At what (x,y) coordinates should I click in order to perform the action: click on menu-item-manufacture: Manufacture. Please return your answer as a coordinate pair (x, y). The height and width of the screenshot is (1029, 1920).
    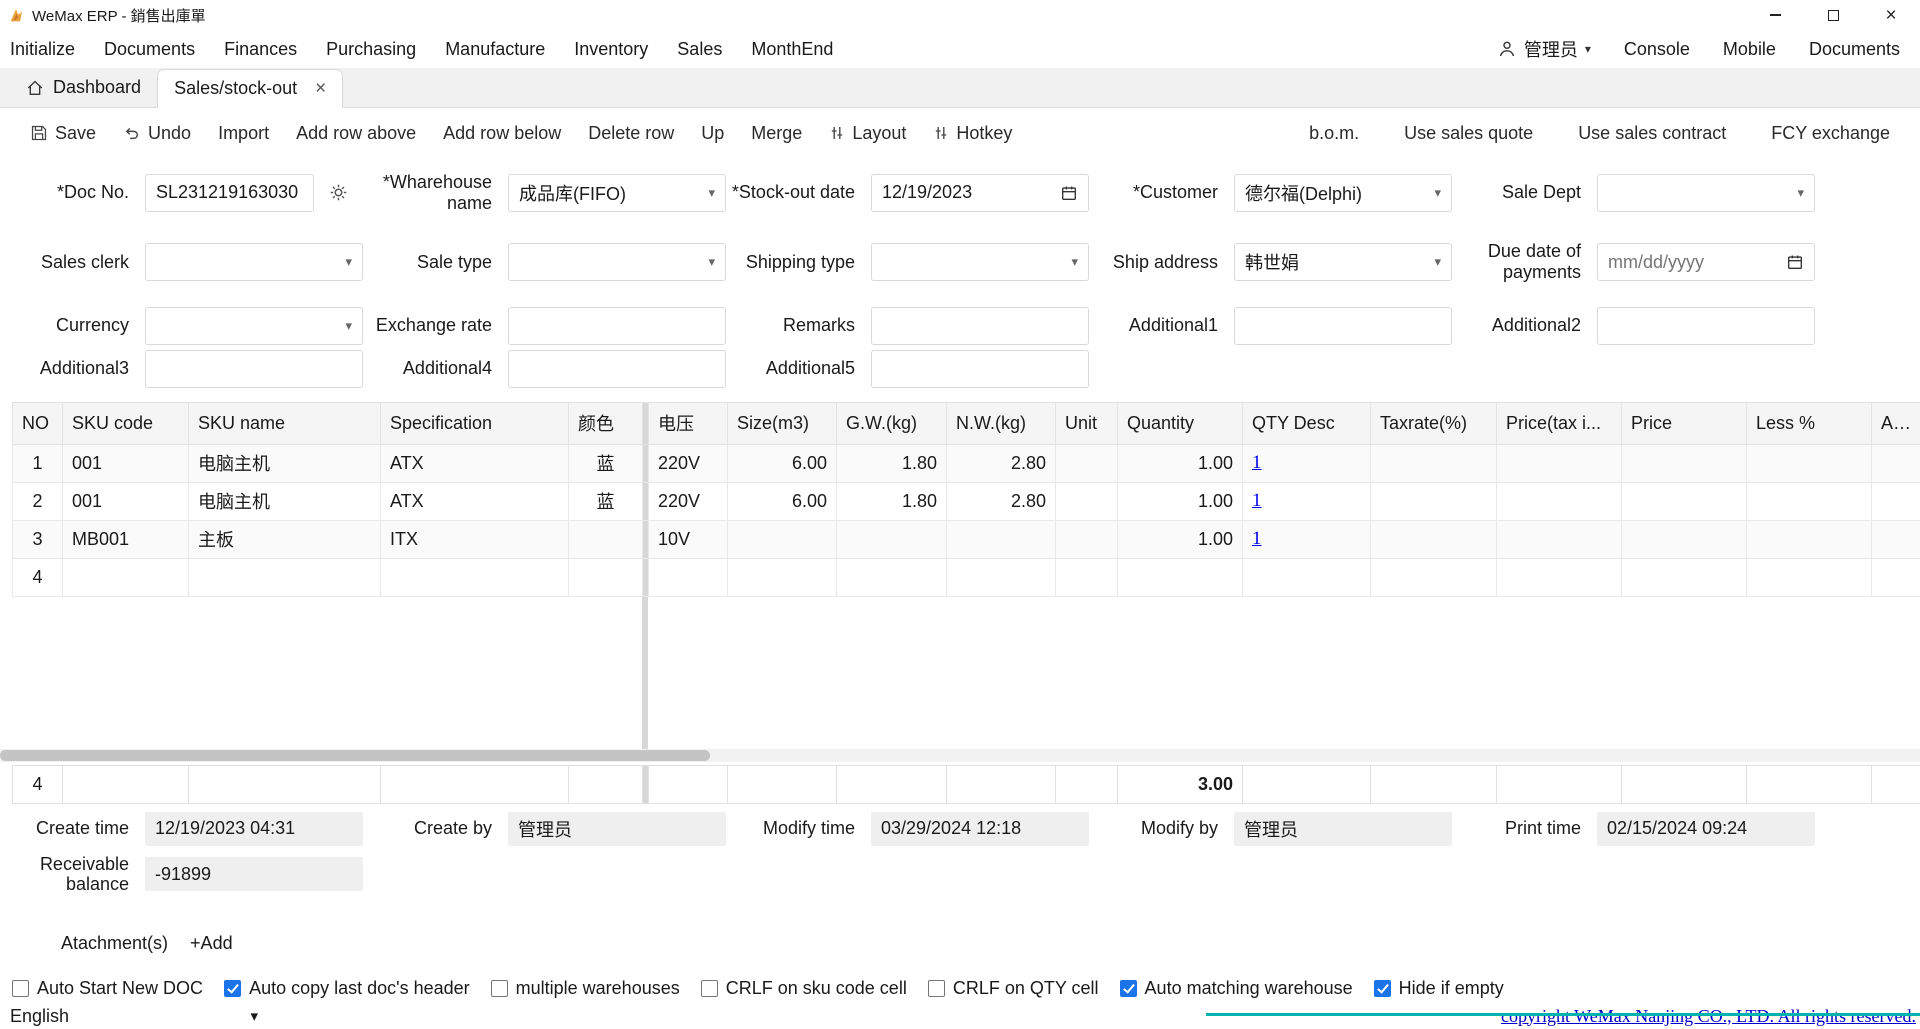
    Looking at the image, I should click on (495, 49).